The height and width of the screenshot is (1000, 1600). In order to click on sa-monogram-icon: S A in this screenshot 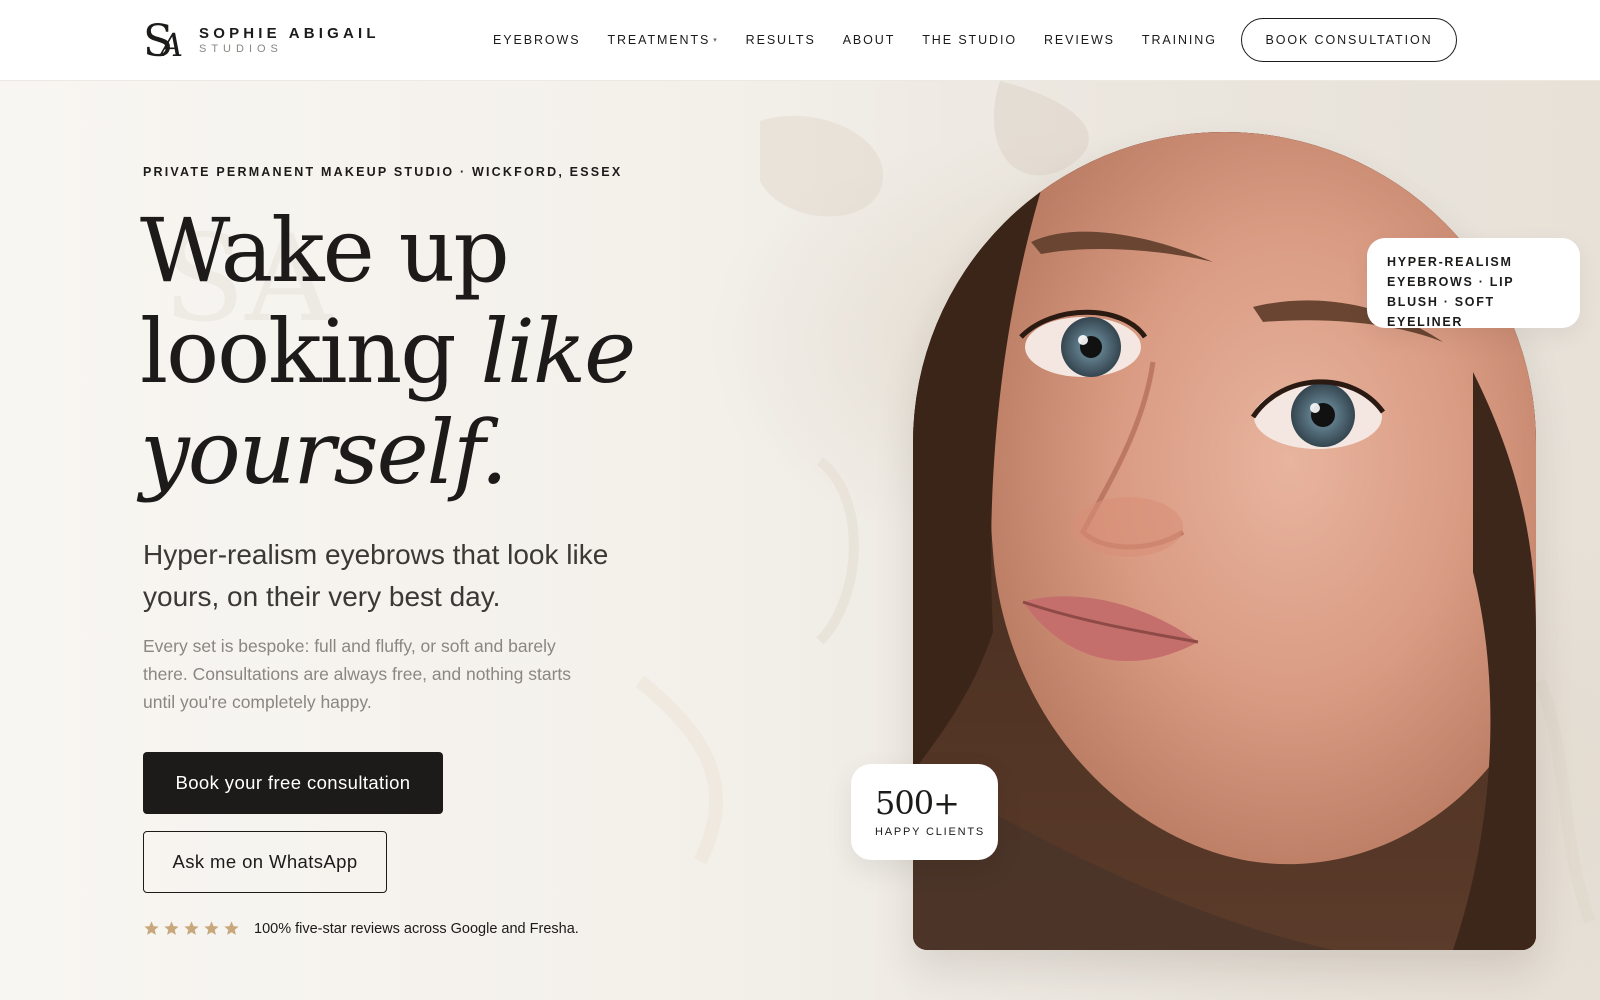, I will do `click(163, 40)`.